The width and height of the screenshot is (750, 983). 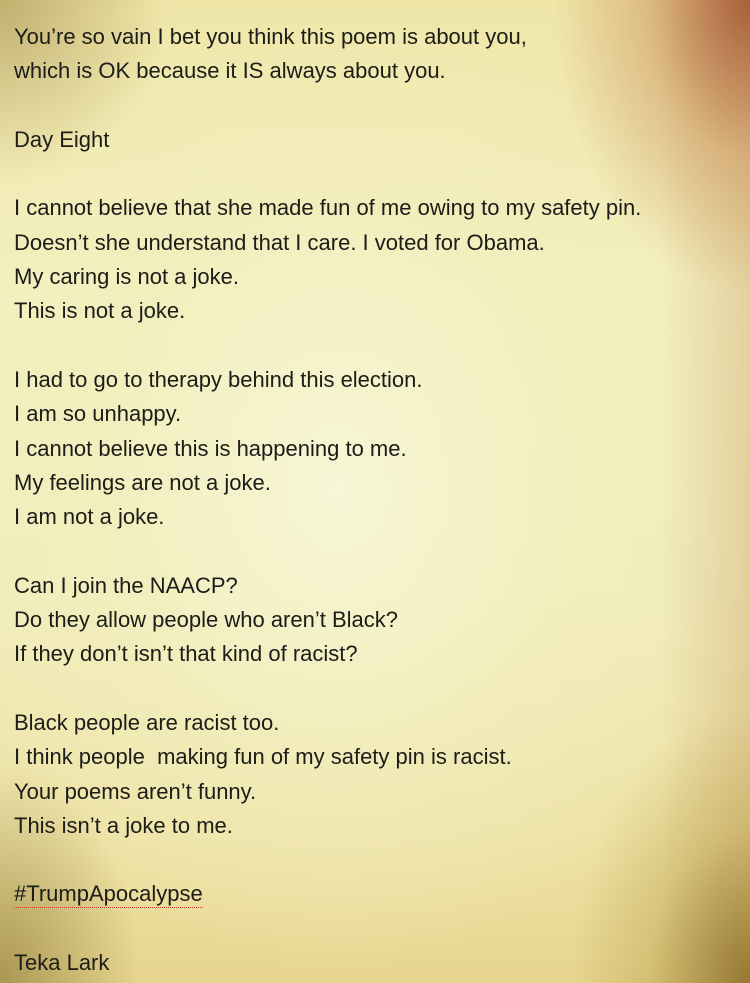 I want to click on hashtag: #TrumpApocalypse, so click(x=108, y=895).